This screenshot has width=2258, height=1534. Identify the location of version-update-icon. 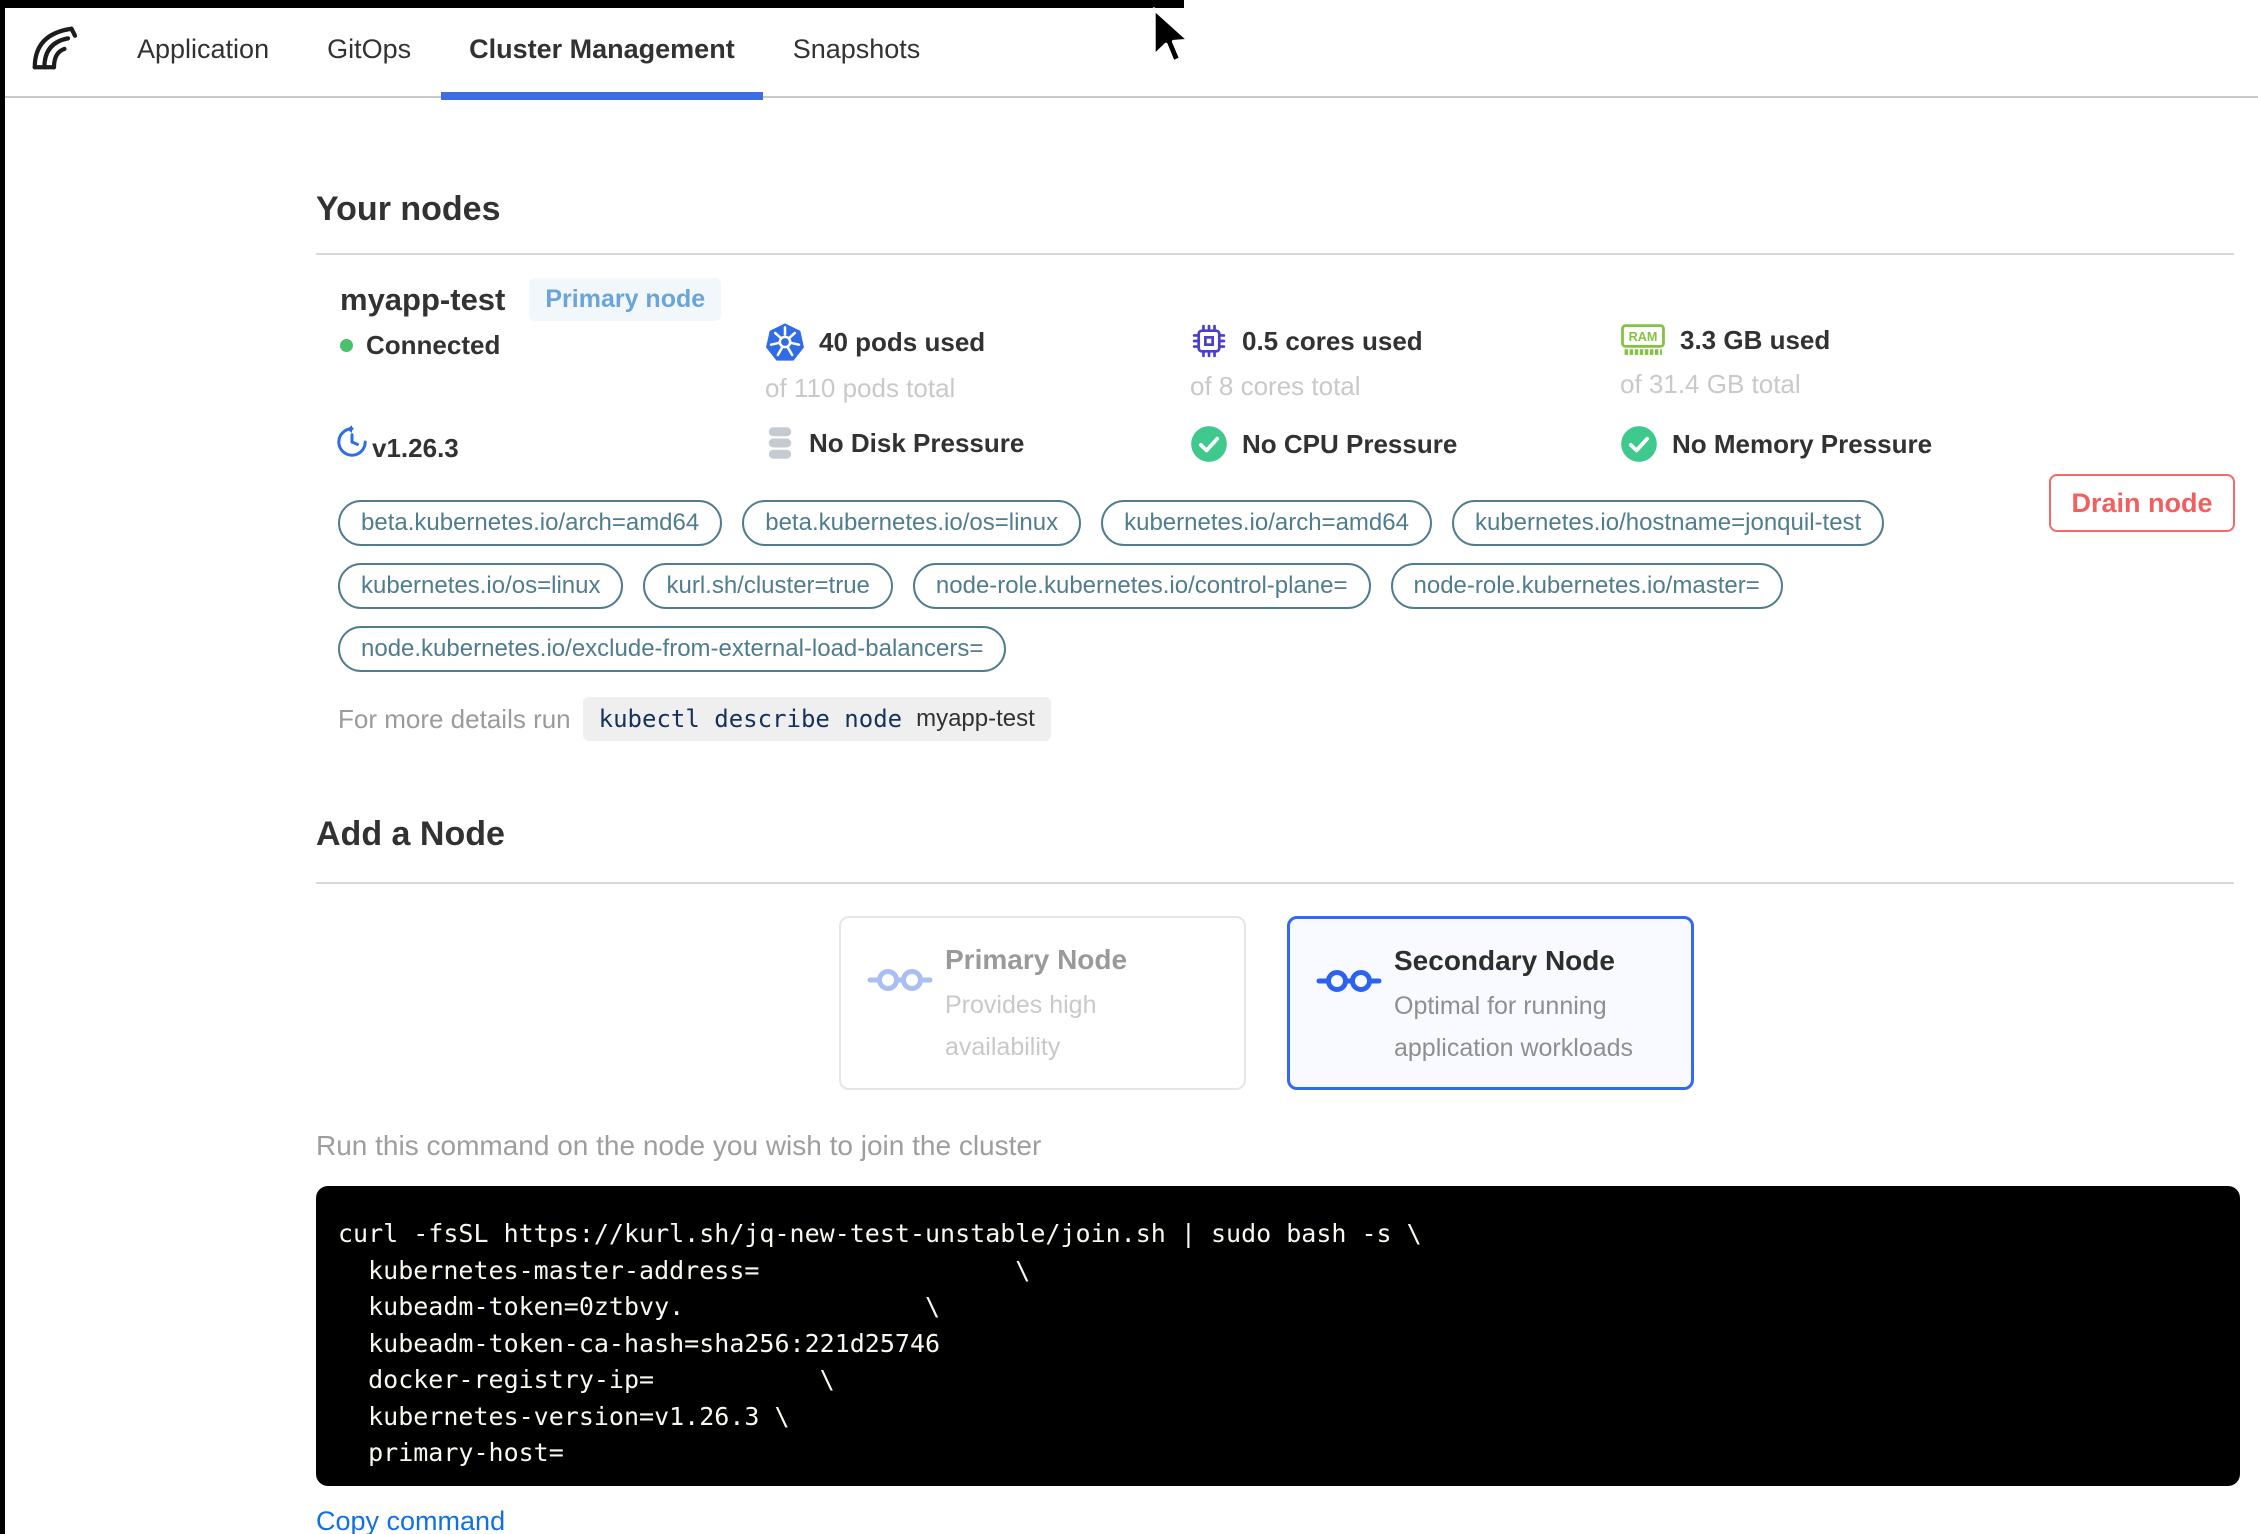
(352, 442).